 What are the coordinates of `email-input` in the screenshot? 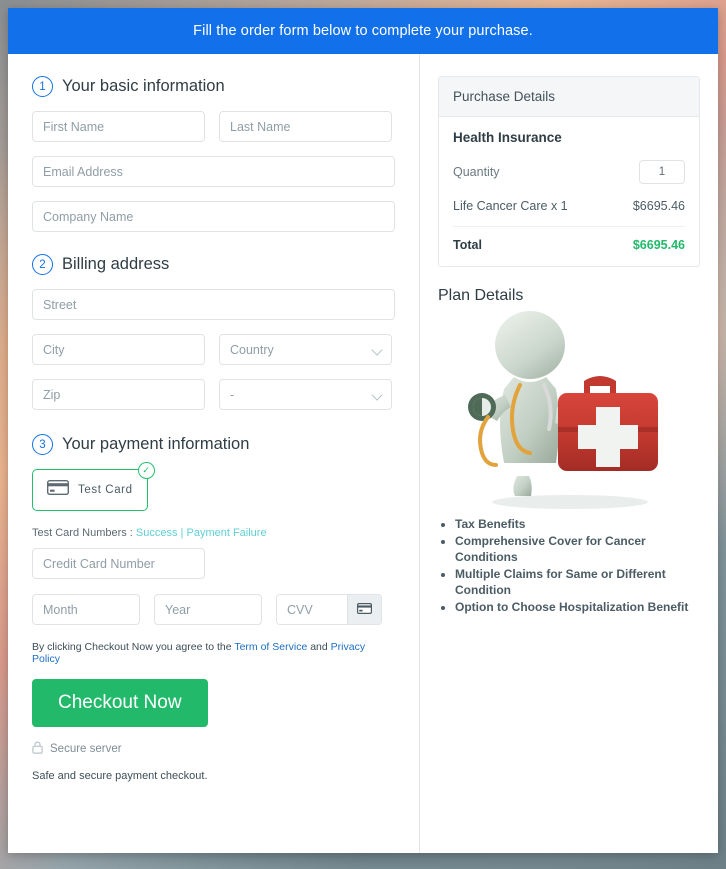 It's located at (213, 171).